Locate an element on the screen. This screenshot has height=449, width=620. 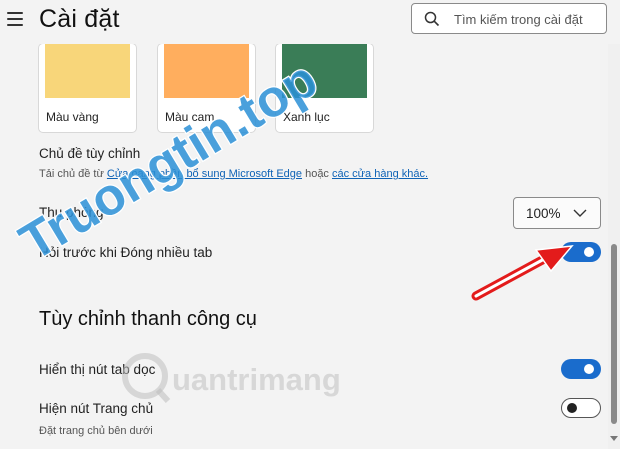
theme-card-orange: Màu cam is located at coordinates (206, 88).